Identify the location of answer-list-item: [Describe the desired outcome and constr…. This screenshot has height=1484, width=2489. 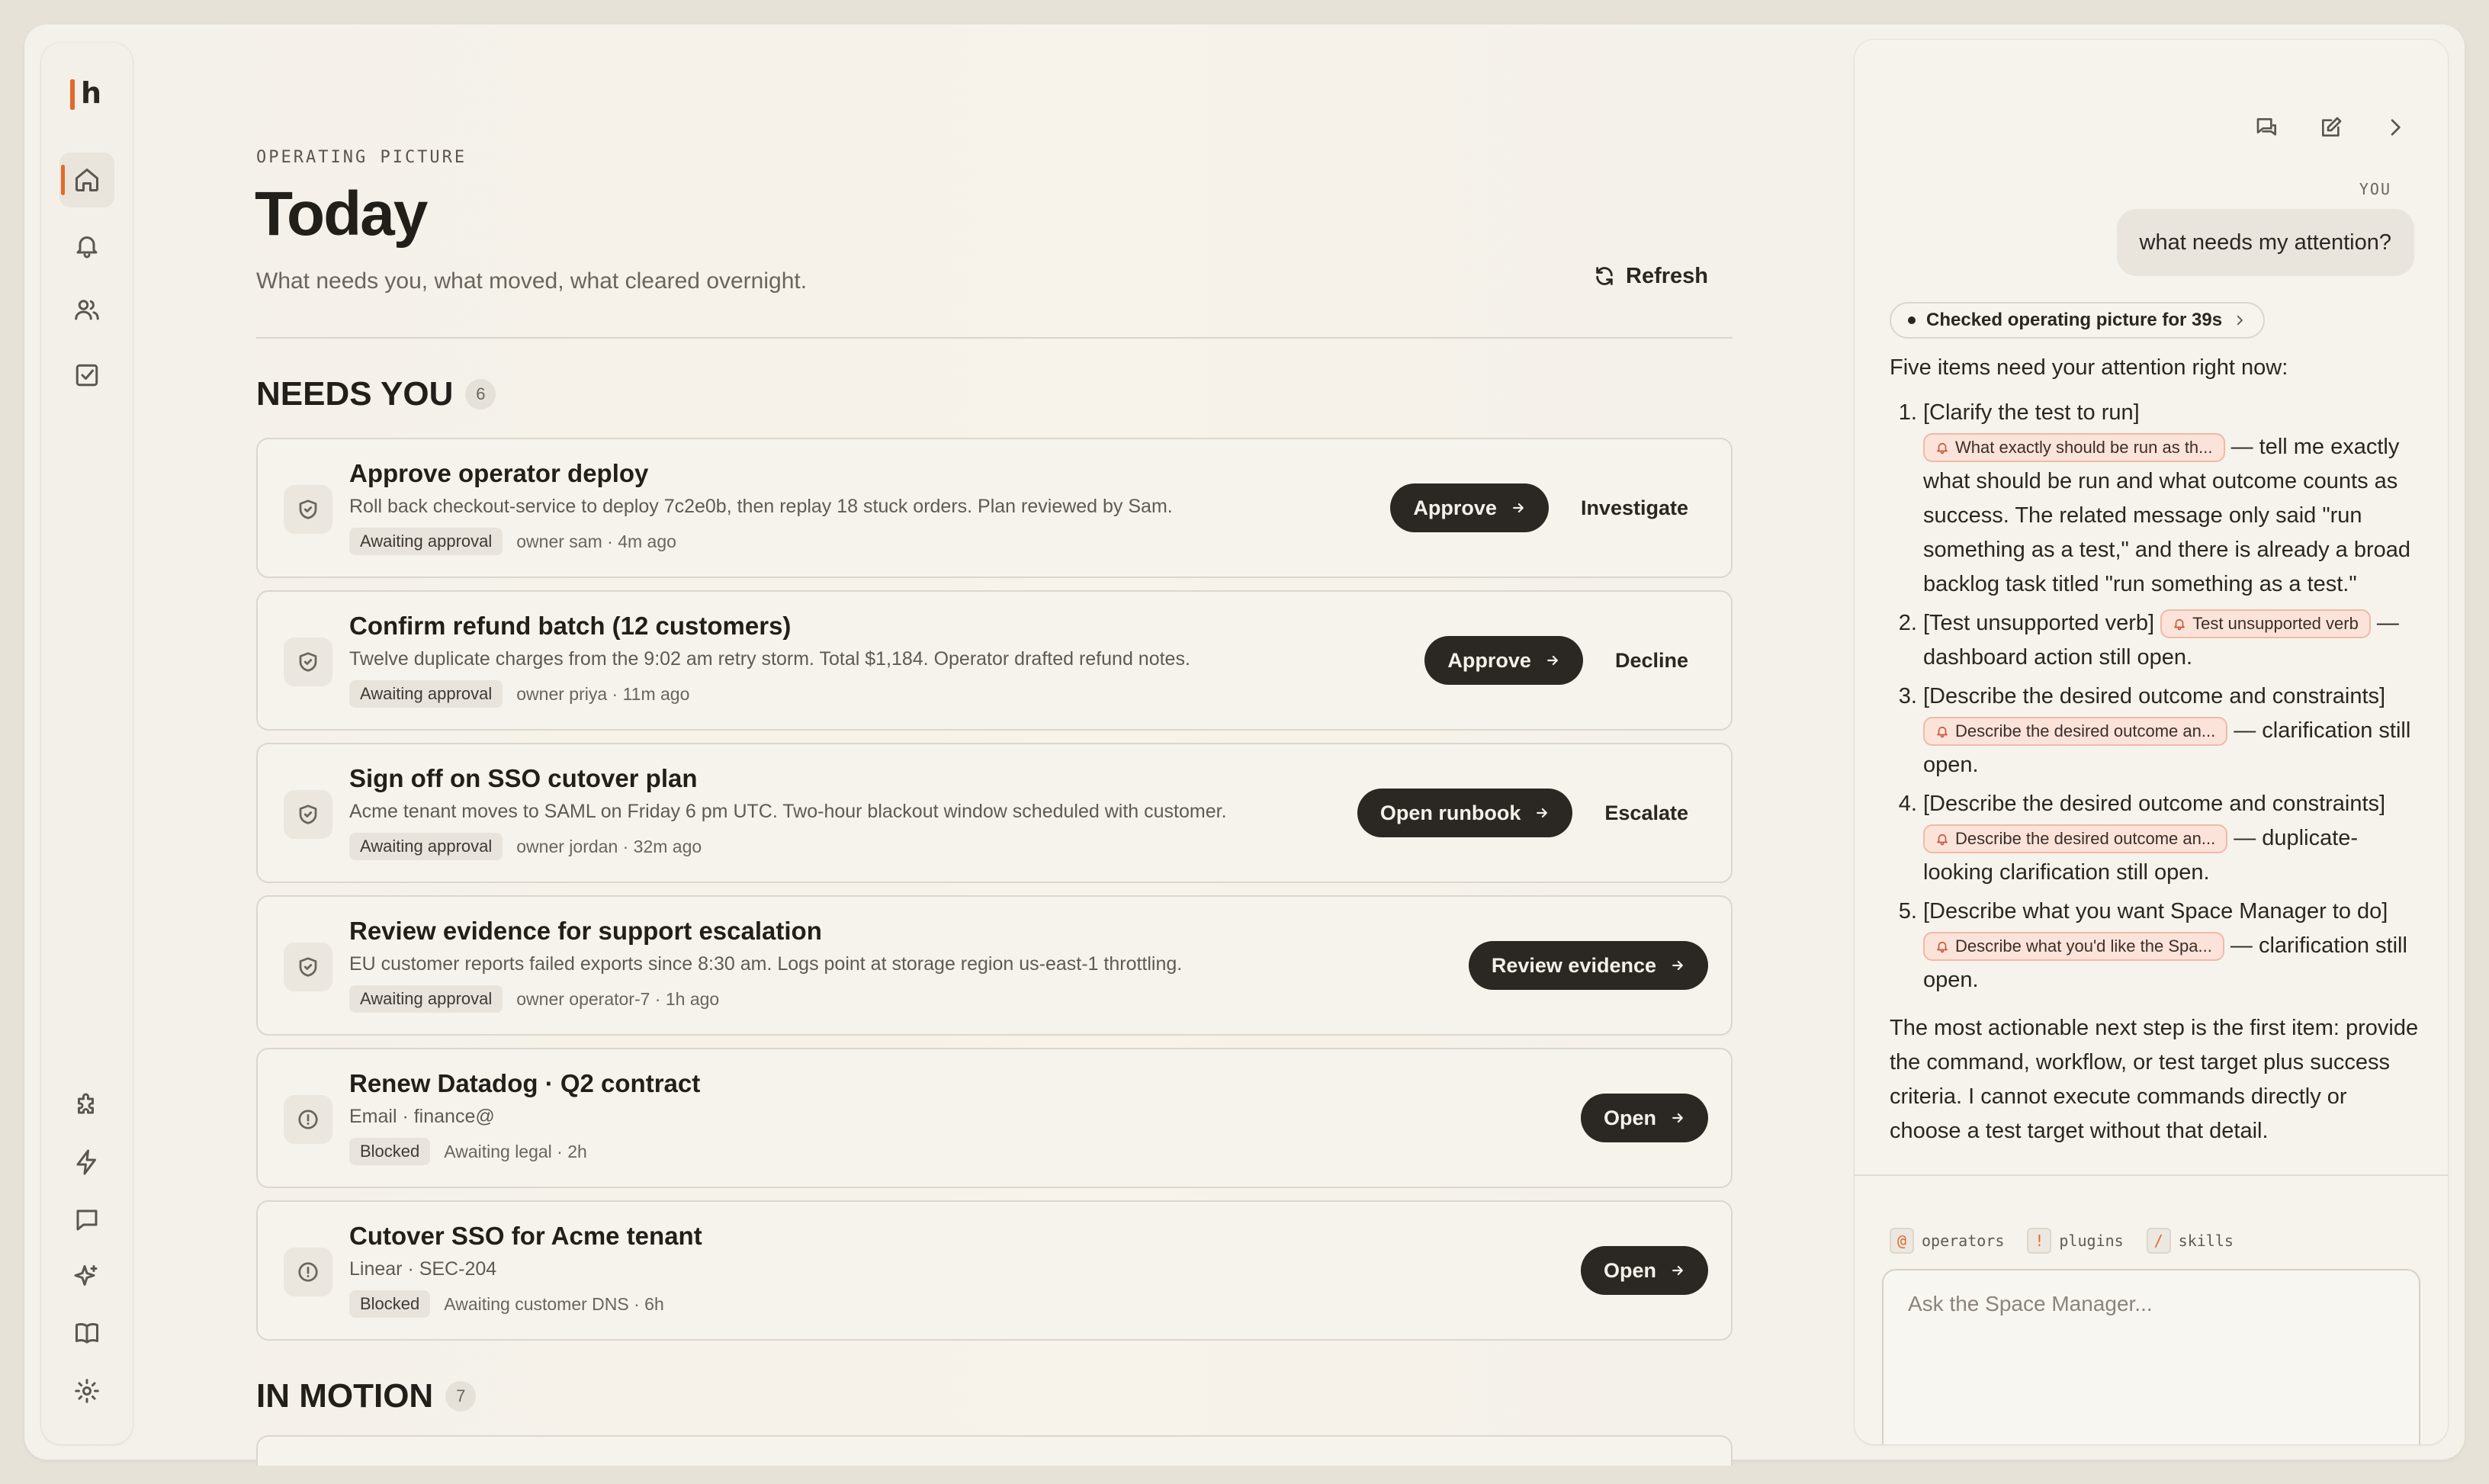
(2173, 839).